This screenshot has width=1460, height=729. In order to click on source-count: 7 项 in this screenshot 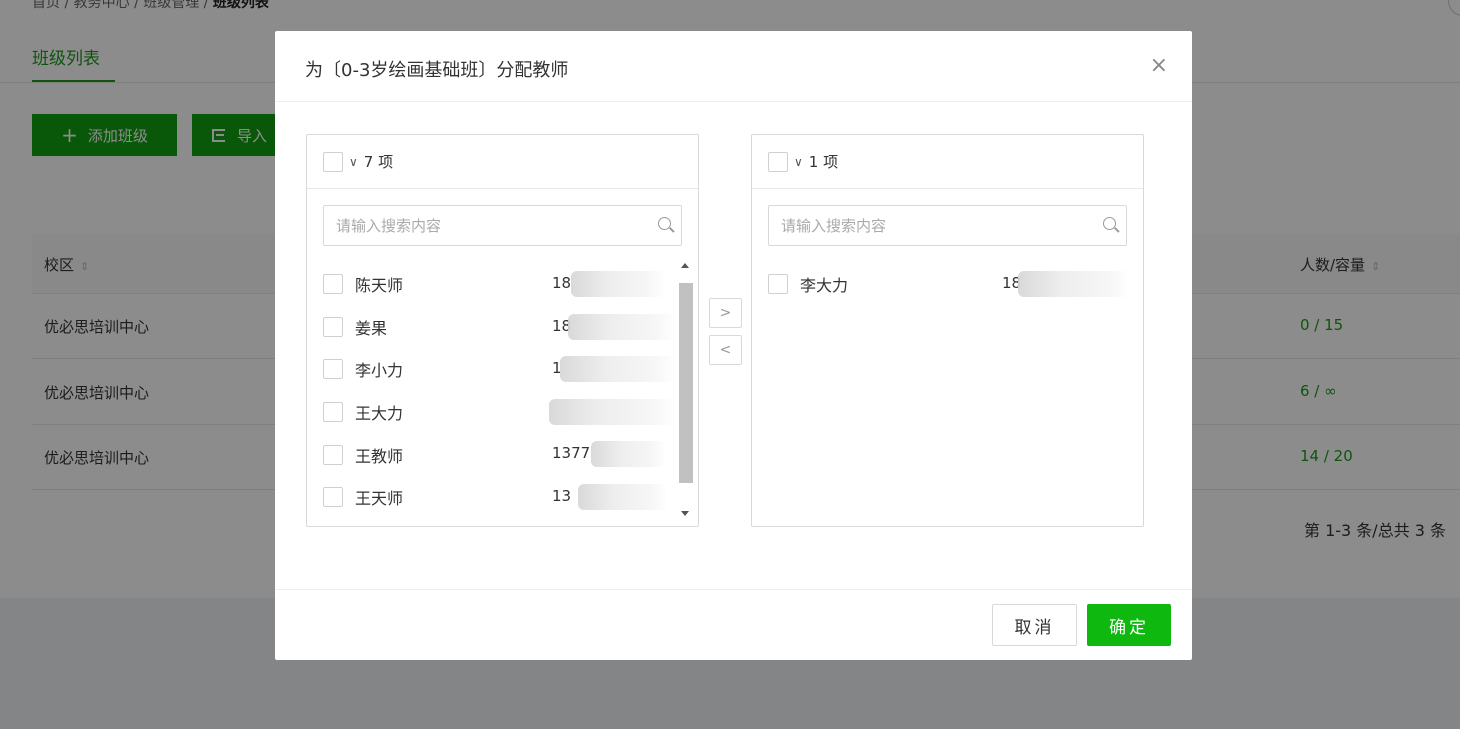, I will do `click(378, 162)`.